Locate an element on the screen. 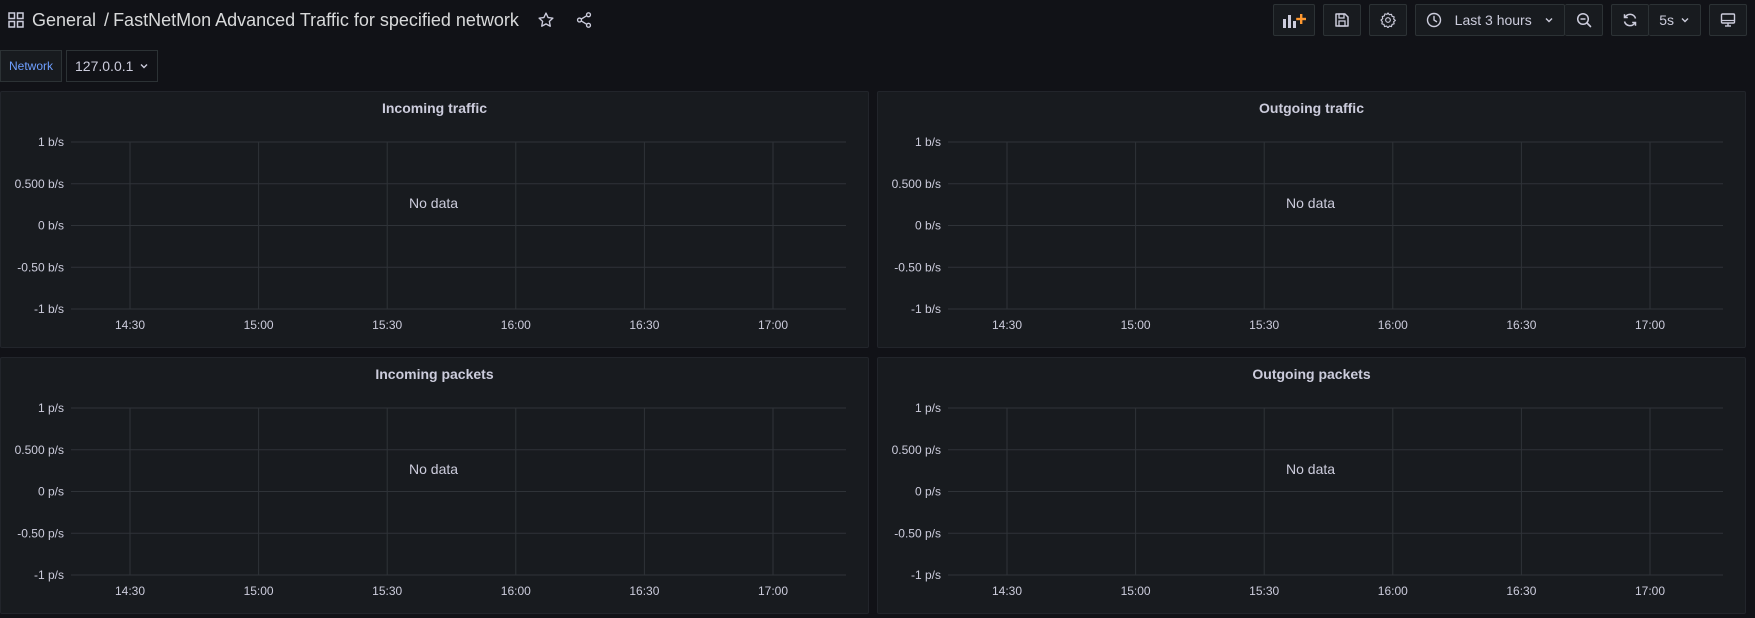  add-panel-icon is located at coordinates (1295, 21).